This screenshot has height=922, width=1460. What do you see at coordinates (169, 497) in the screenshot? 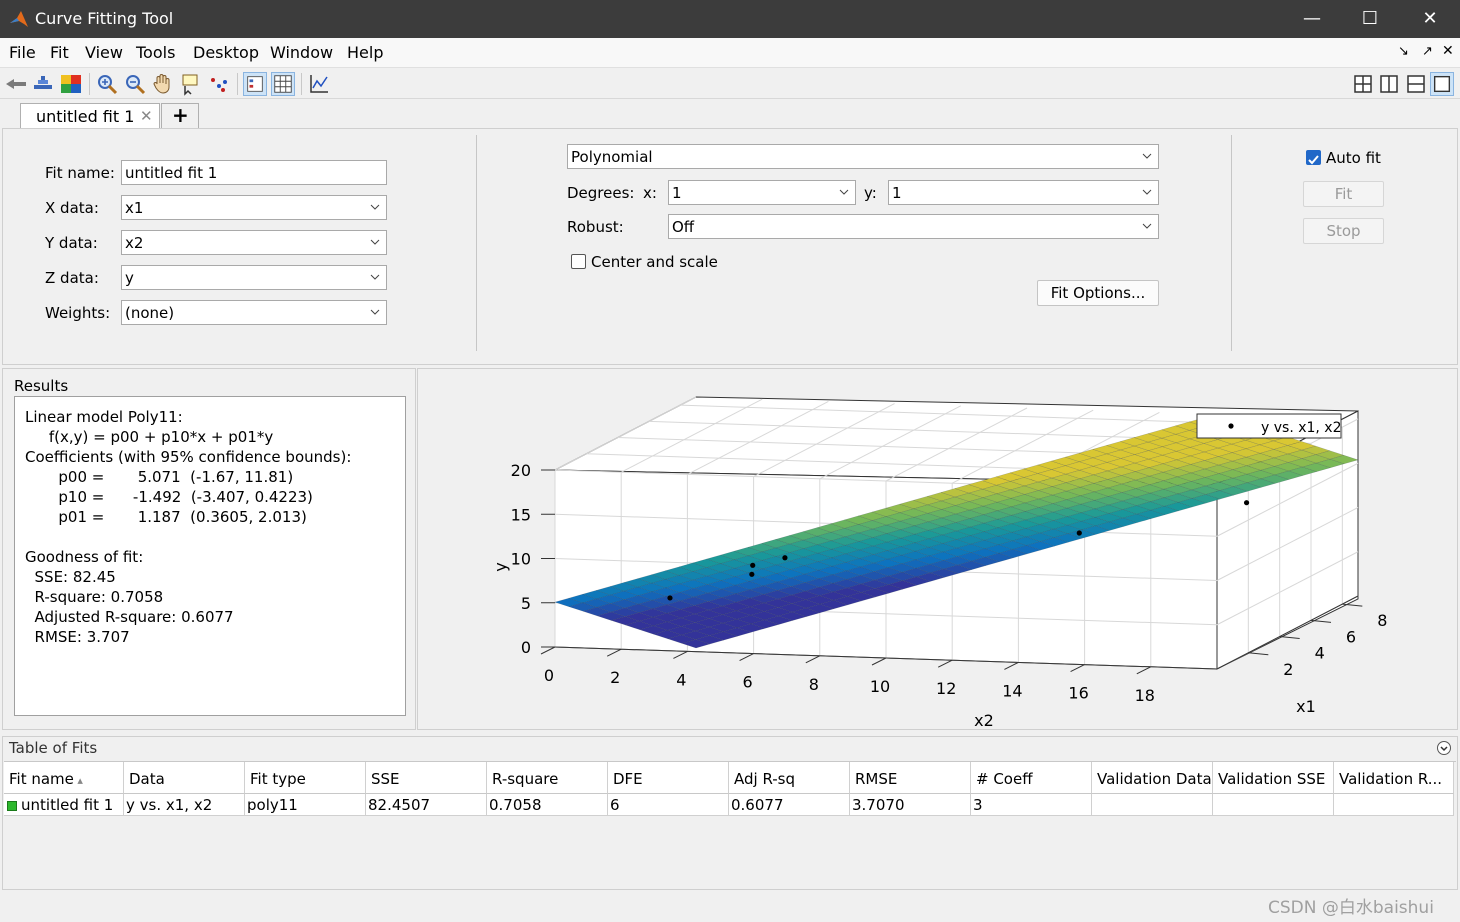
I see `result-line: p10 = -1.492 (-3.407, 0.4223)` at bounding box center [169, 497].